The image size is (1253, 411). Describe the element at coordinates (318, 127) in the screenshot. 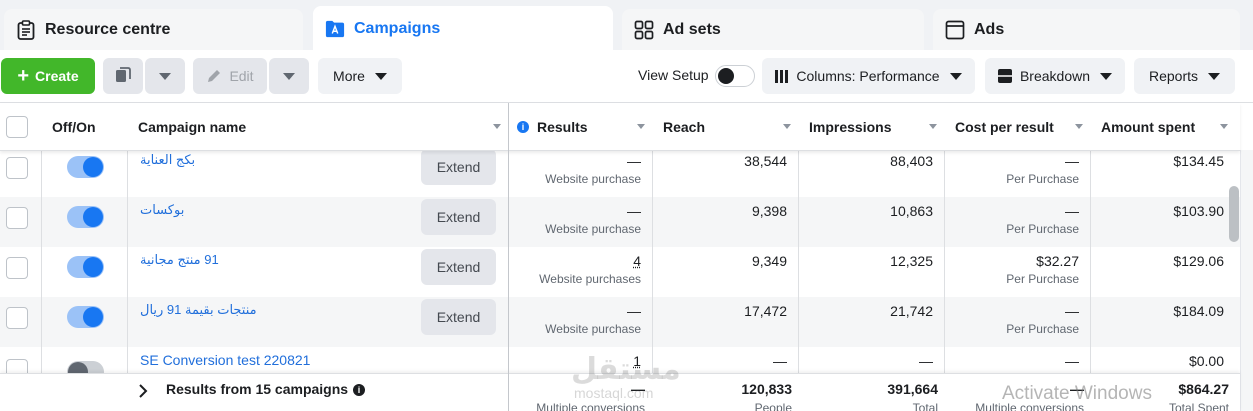

I see `header-campaign-name: Campaign name` at that location.